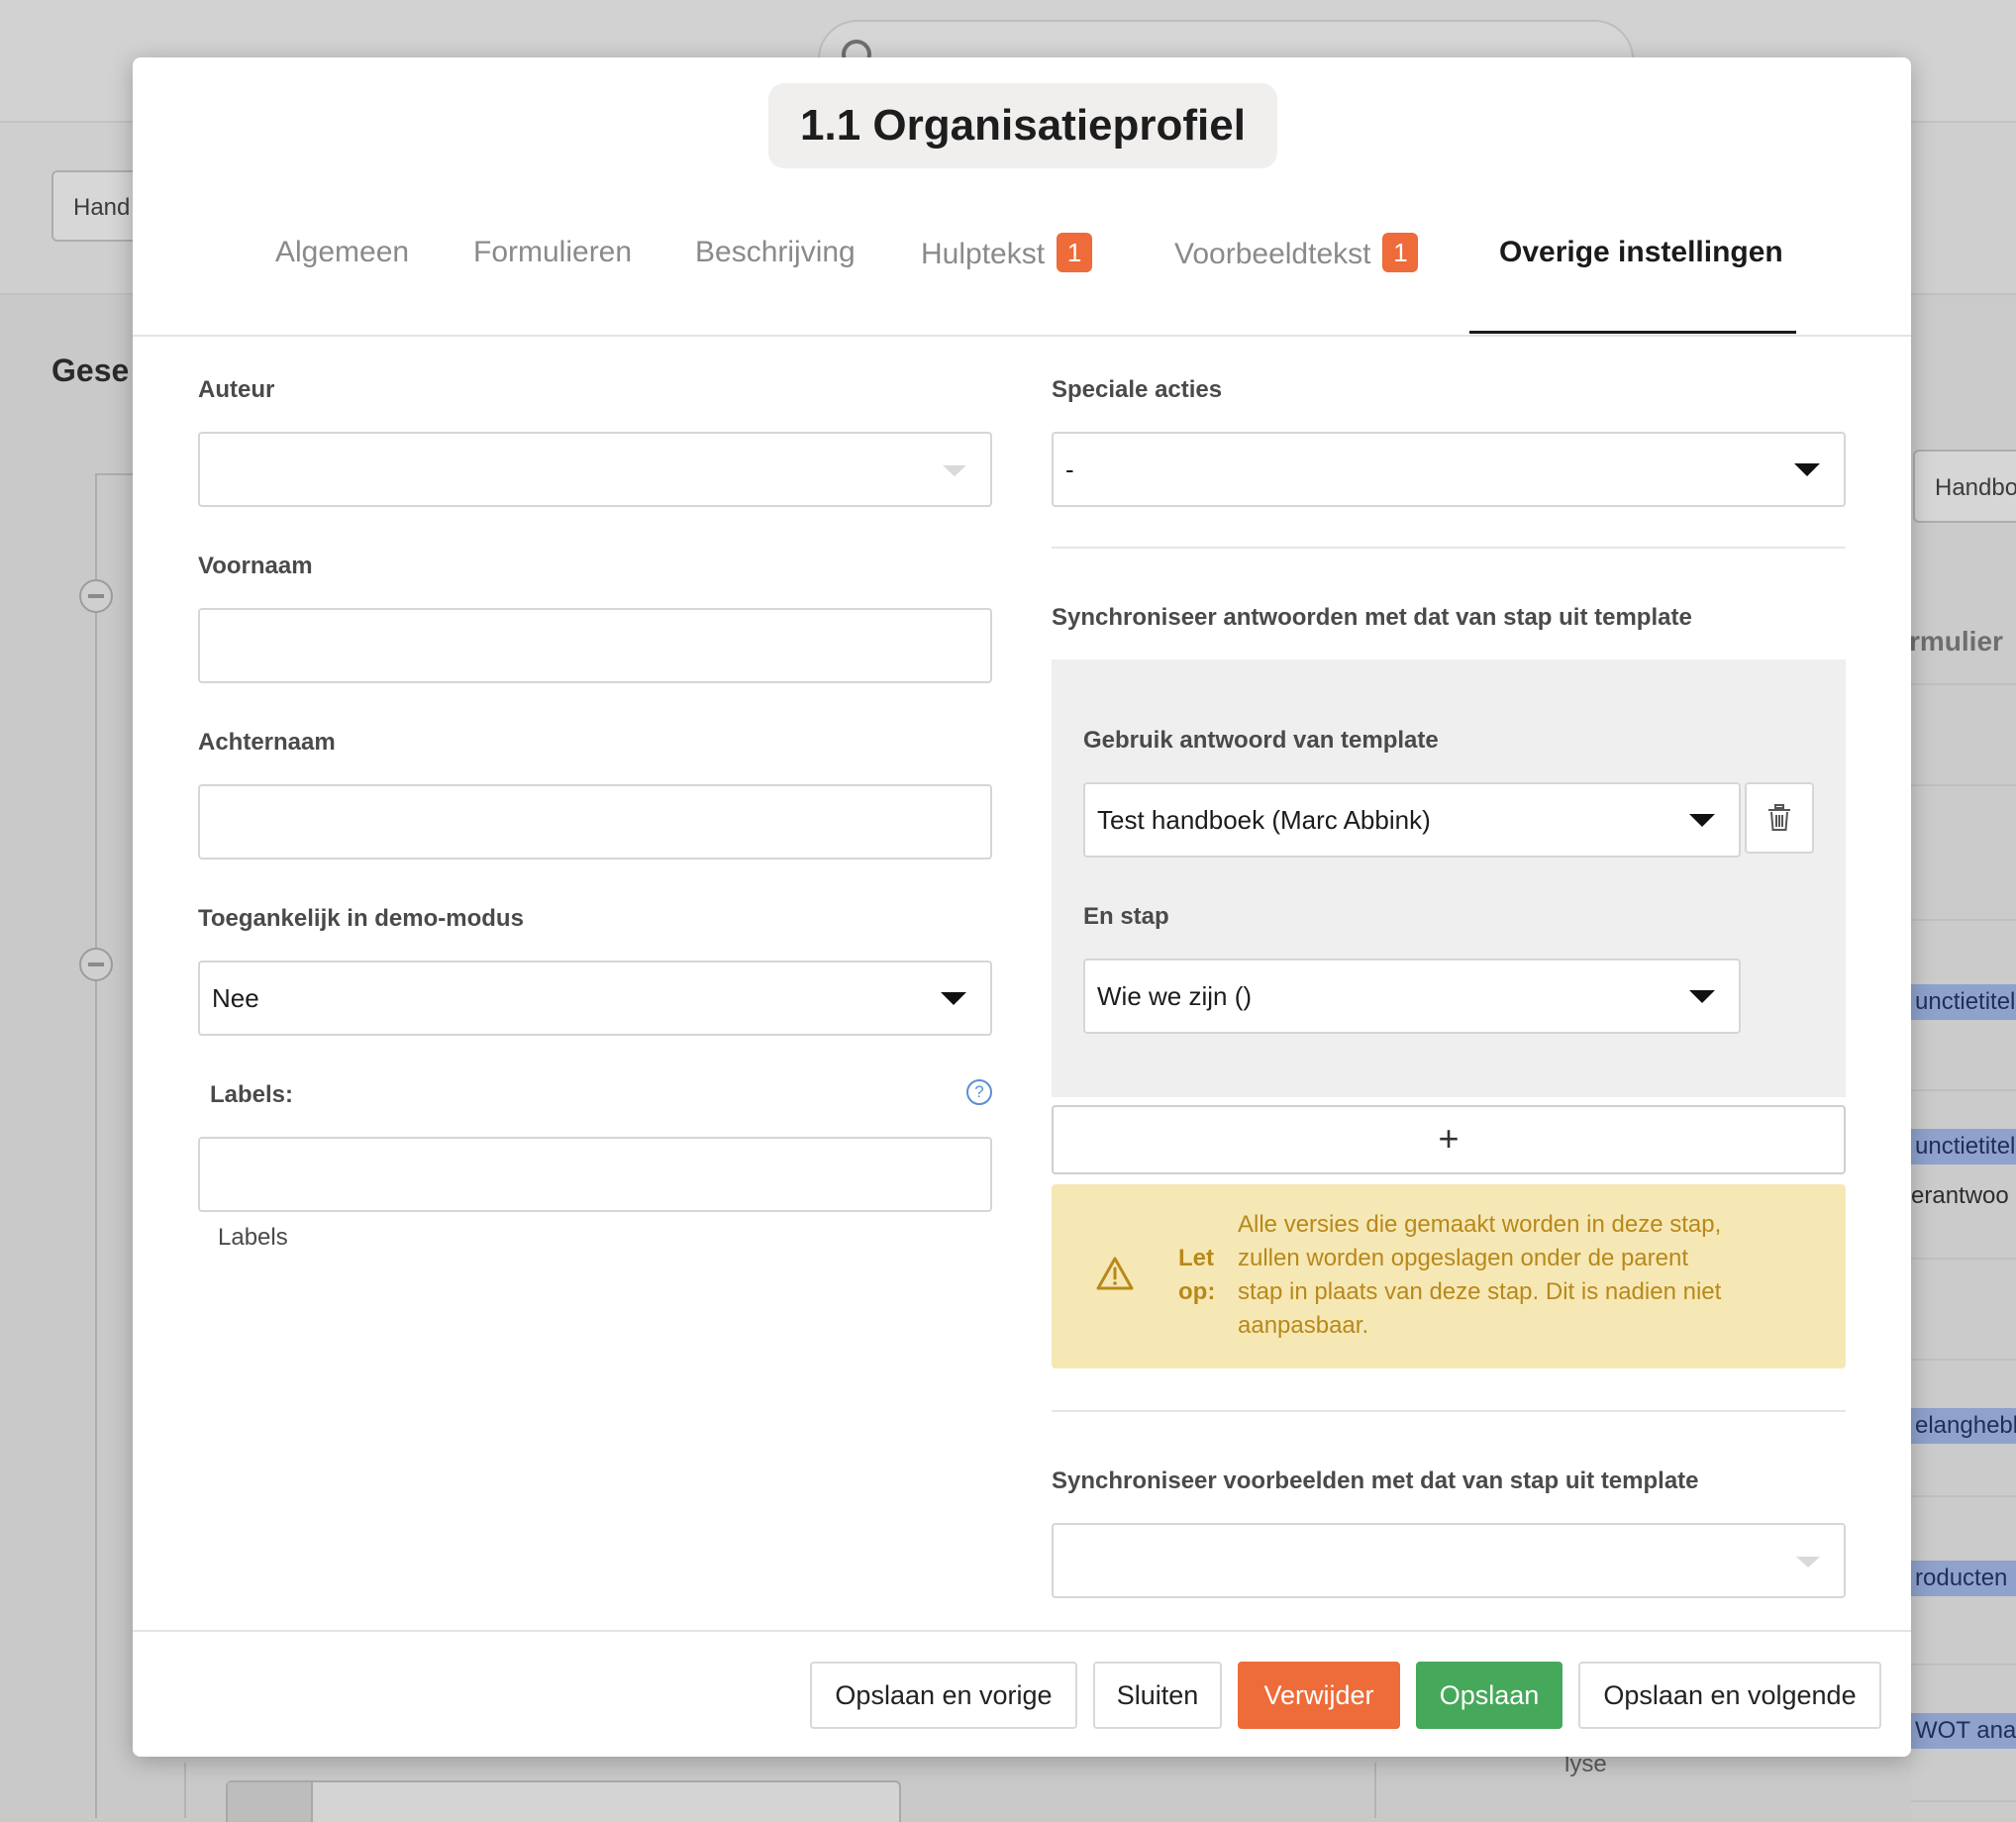 This screenshot has height=1822, width=2016. Describe the element at coordinates (1960, 1195) in the screenshot. I see `background-text: erantwoo` at that location.